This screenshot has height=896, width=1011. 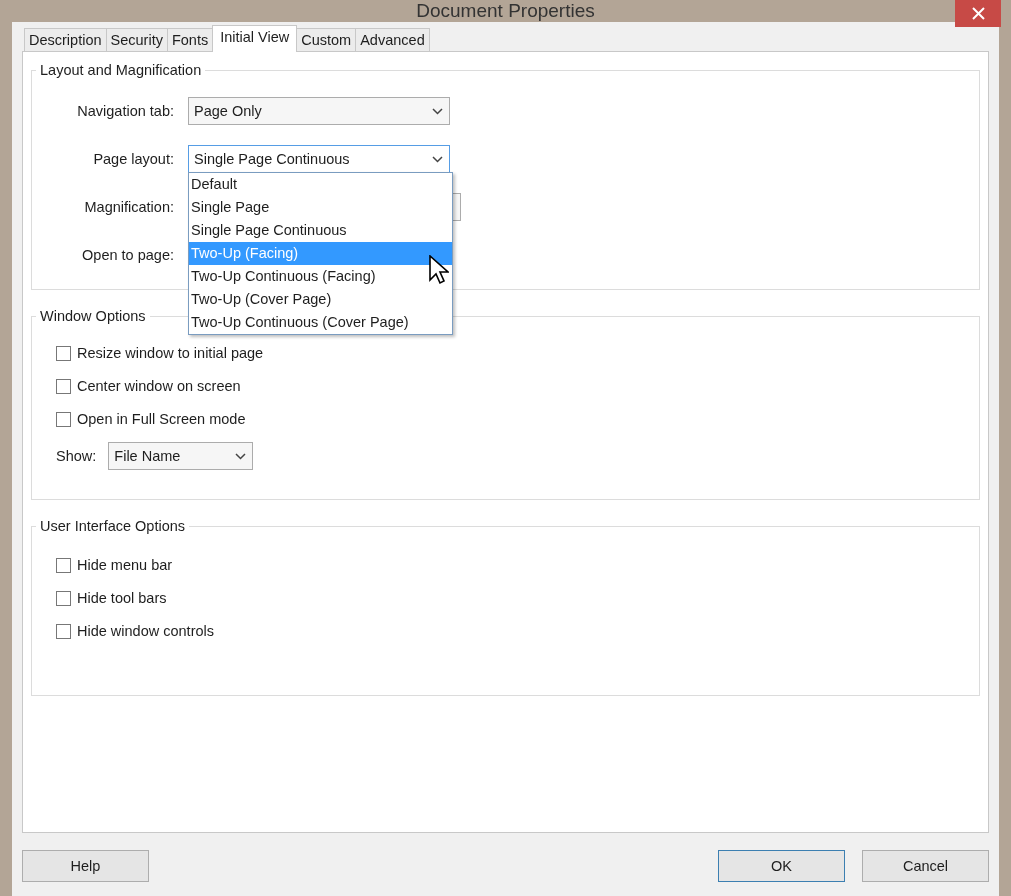 I want to click on close-icon, so click(x=978, y=13).